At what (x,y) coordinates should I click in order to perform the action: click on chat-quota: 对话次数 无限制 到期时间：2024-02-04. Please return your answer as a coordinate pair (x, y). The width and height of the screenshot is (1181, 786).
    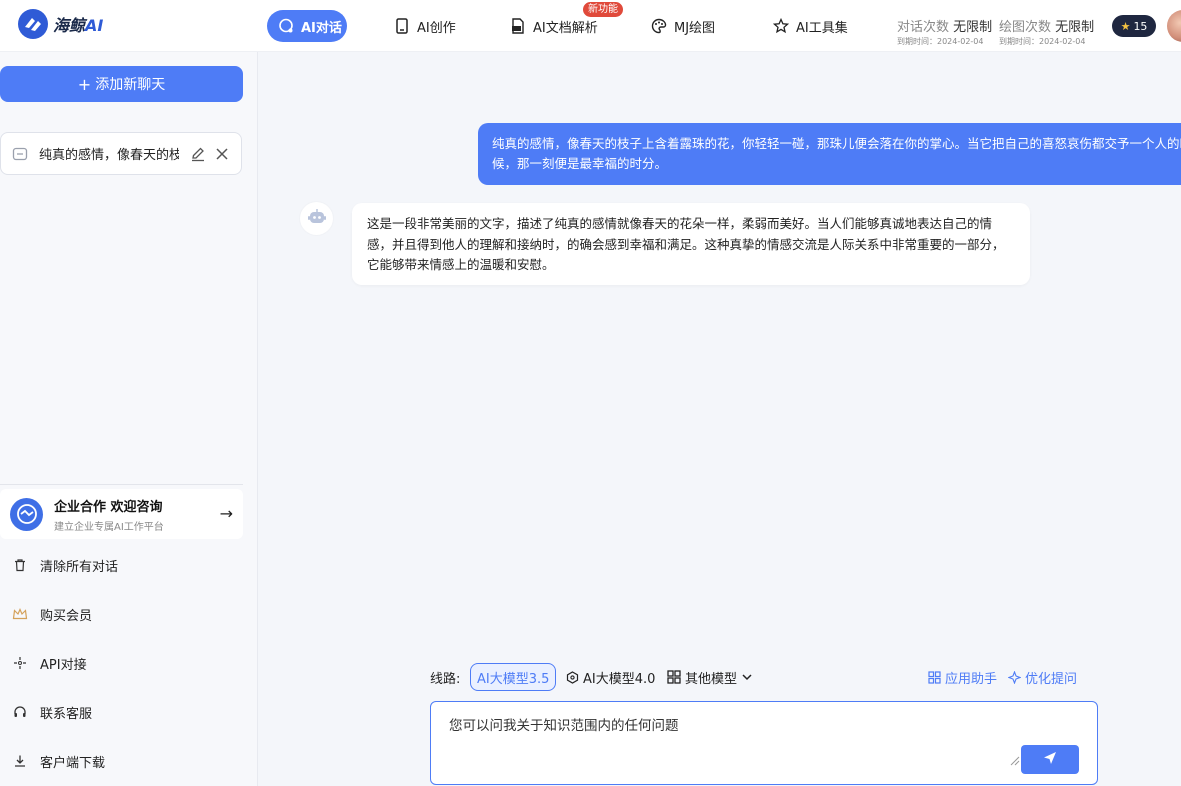
    Looking at the image, I should click on (945, 33).